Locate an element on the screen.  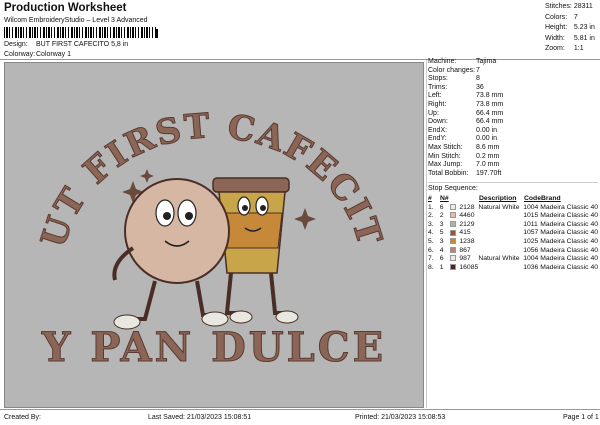
design-name: BUT FIRST CAFECITO 5,8 in is located at coordinates (82, 44).